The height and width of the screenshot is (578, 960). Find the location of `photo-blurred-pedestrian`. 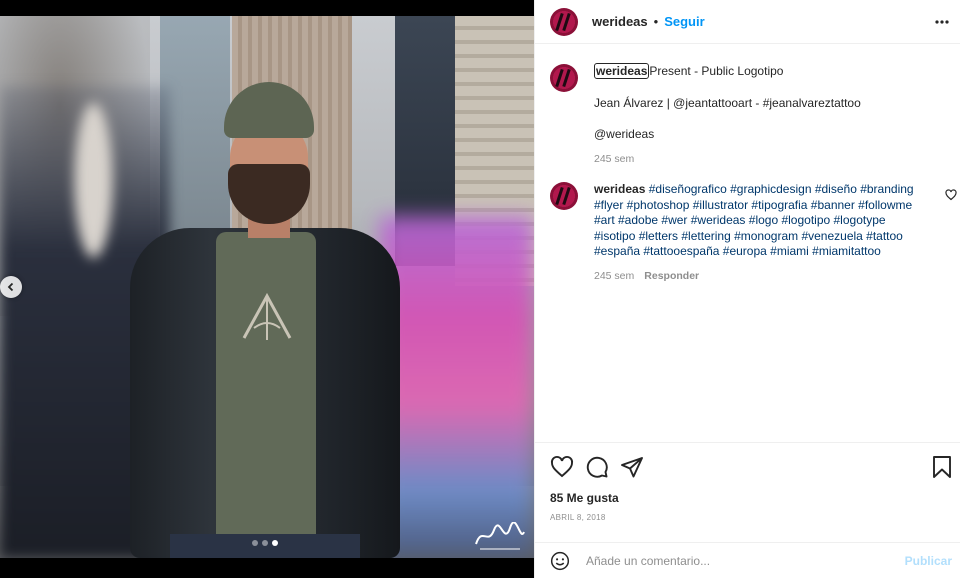

photo-blurred-pedestrian is located at coordinates (457, 387).